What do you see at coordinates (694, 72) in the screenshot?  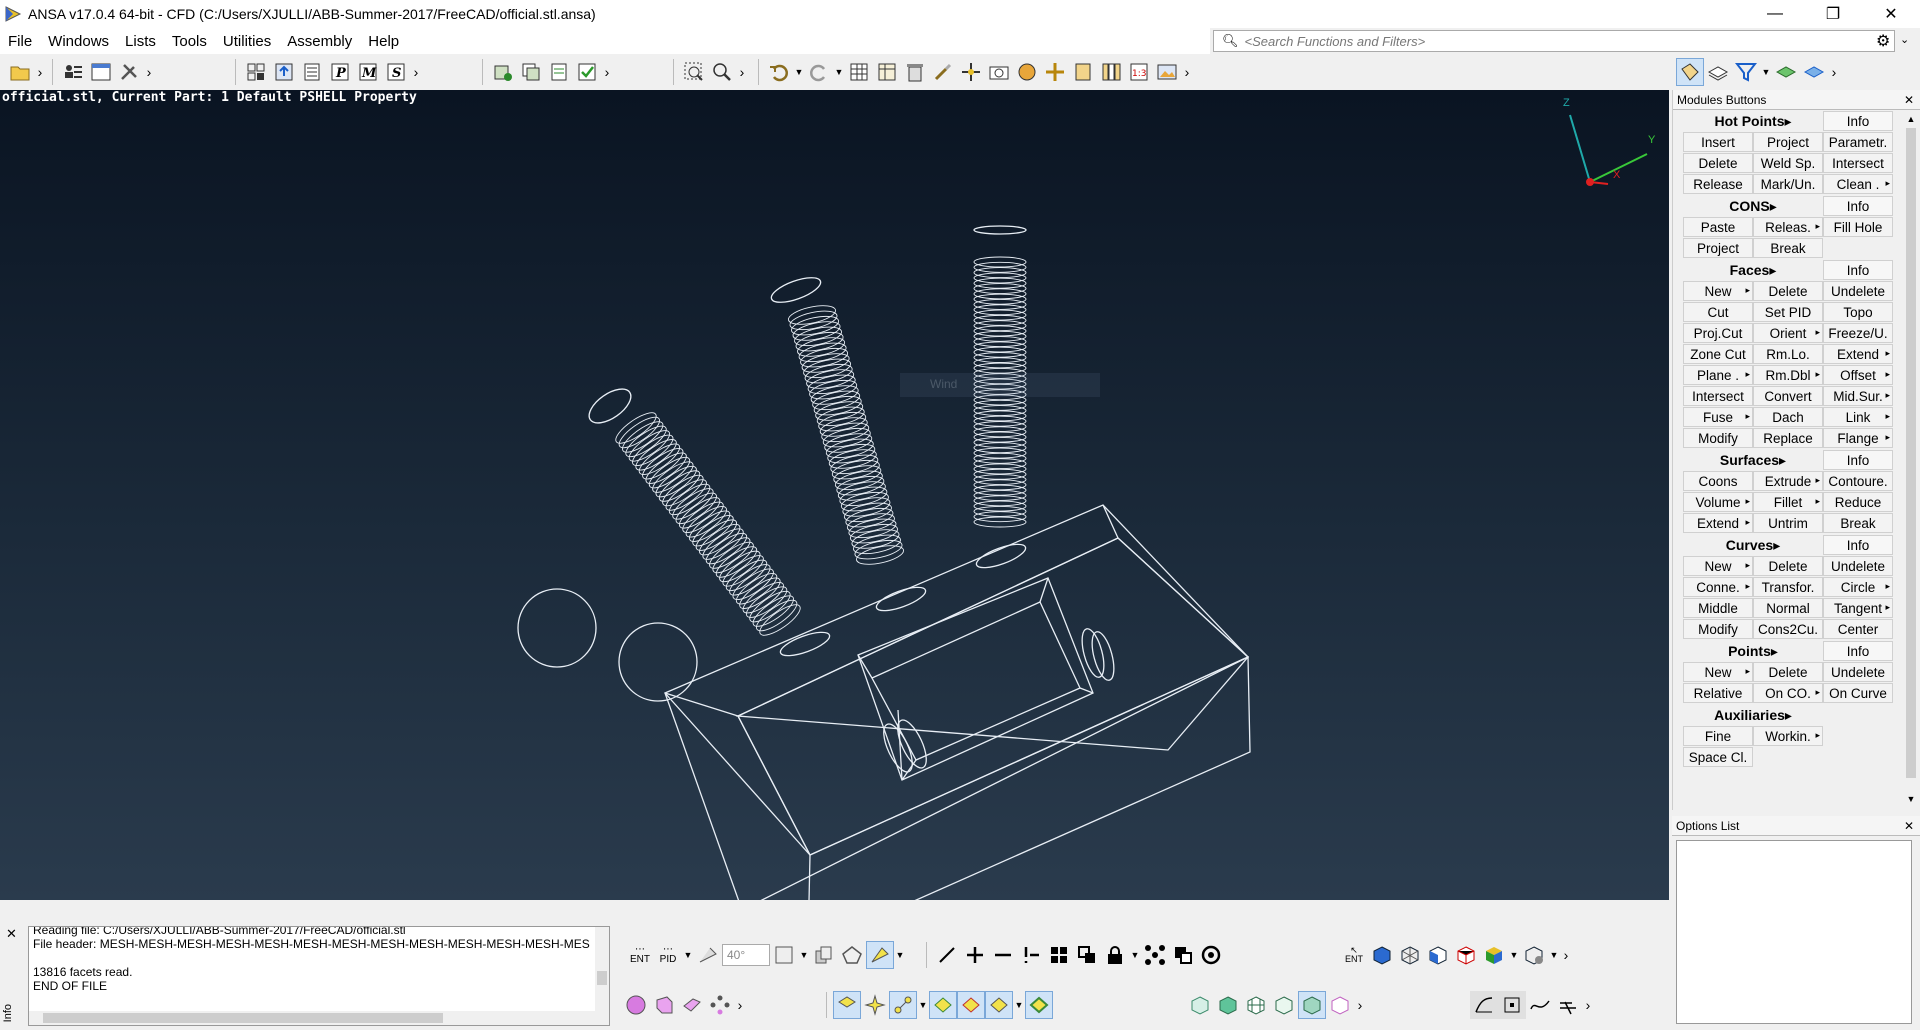 I see `zoom-window-icon` at bounding box center [694, 72].